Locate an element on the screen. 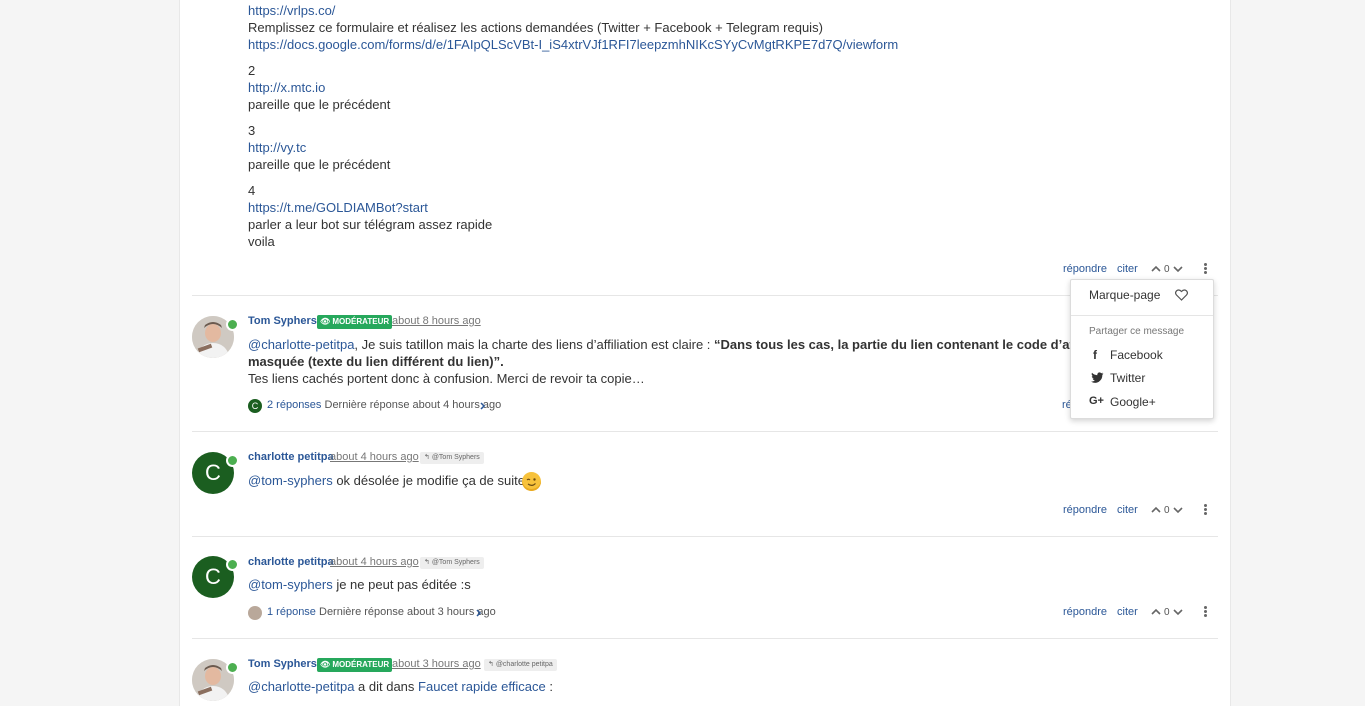  post-text: je ne peut pas éditée :s is located at coordinates (401, 584).